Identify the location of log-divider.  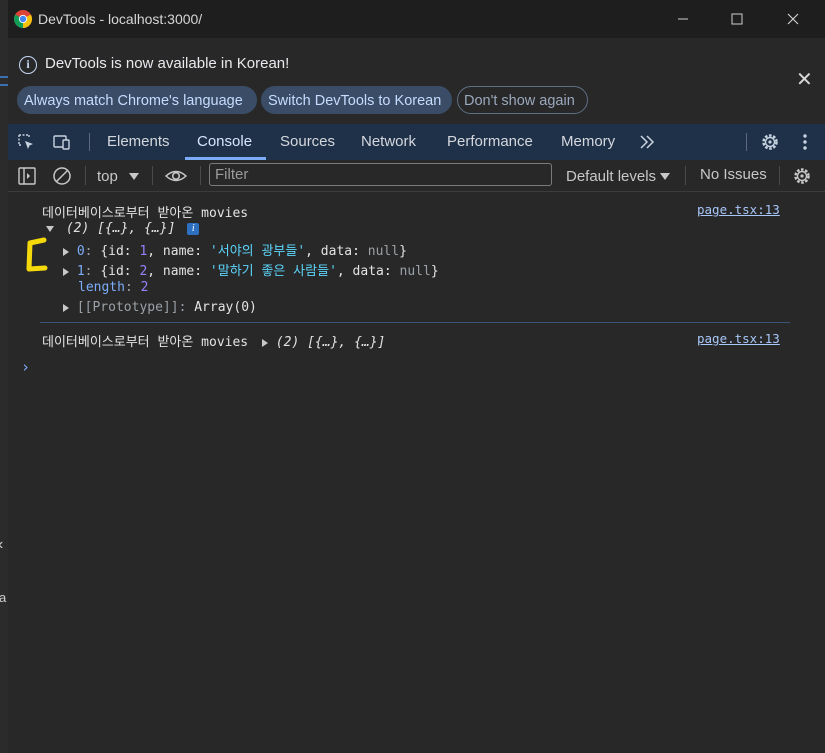
(415, 322).